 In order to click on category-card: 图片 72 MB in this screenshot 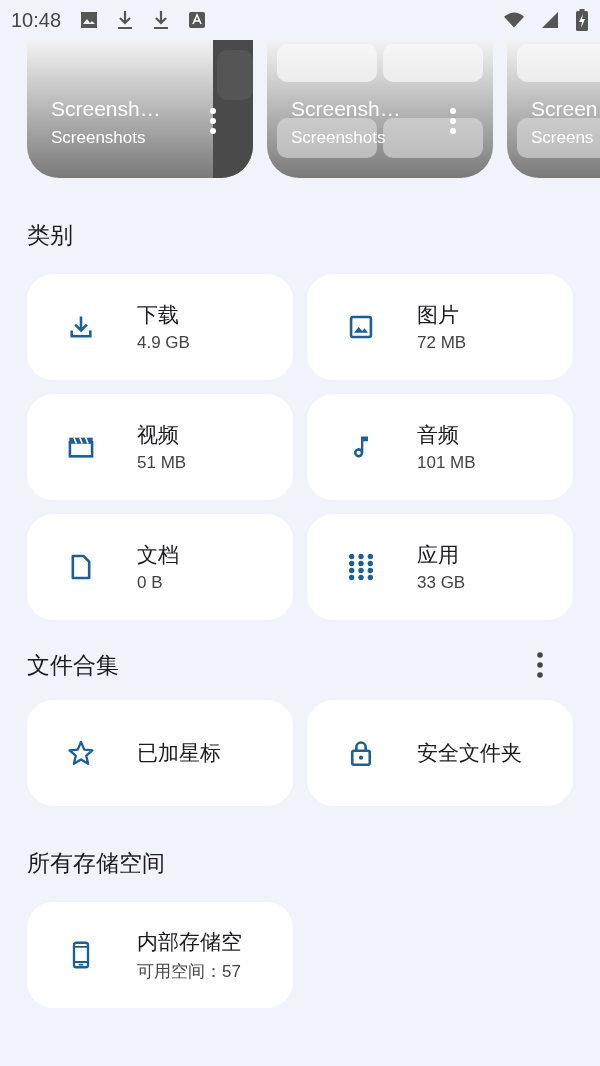, I will do `click(440, 327)`.